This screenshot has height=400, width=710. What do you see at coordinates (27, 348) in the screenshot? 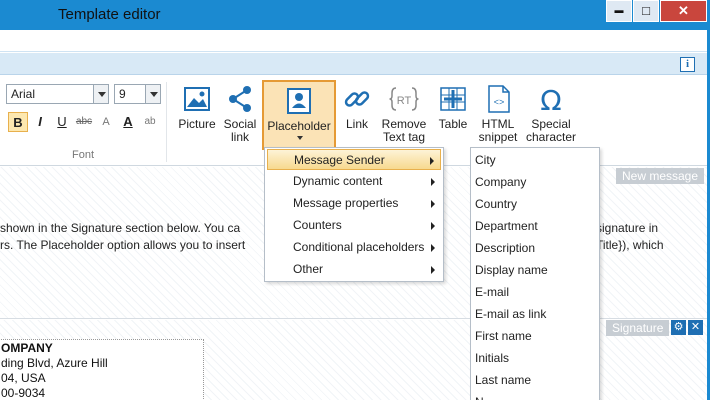
I see `signature-company: OMPANY` at bounding box center [27, 348].